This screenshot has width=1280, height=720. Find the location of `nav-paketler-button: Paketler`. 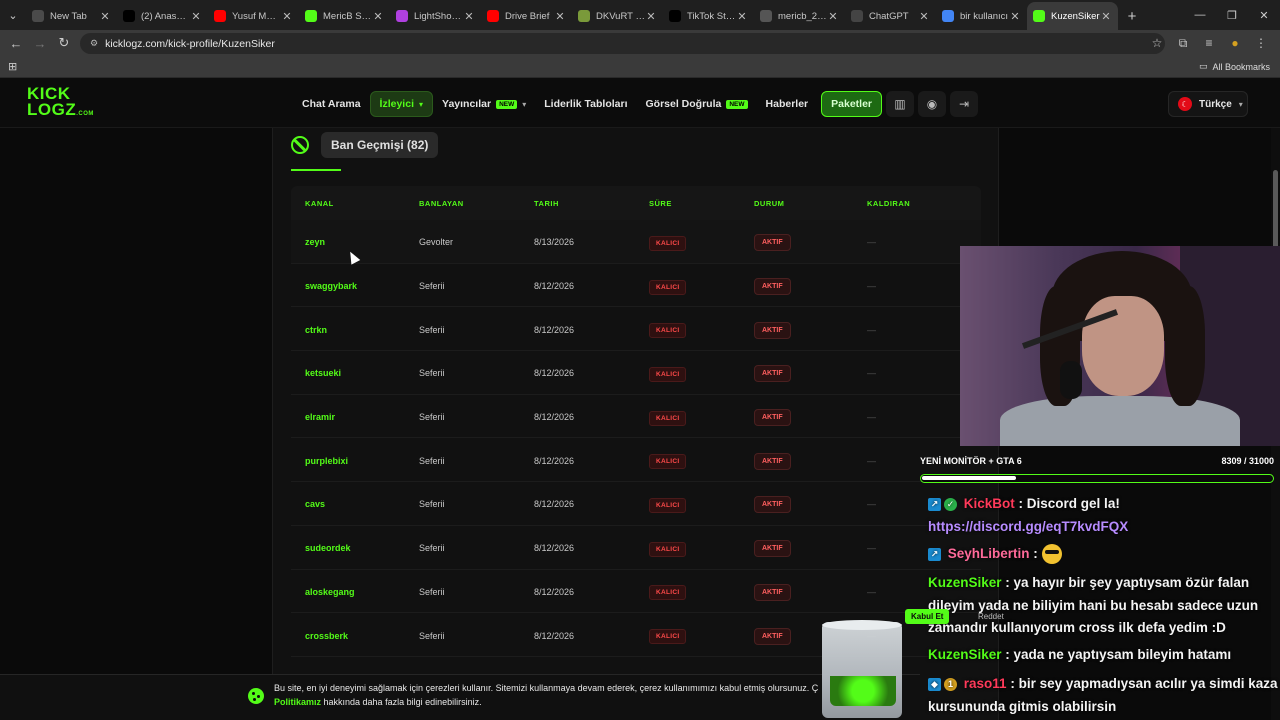

nav-paketler-button: Paketler is located at coordinates (852, 104).